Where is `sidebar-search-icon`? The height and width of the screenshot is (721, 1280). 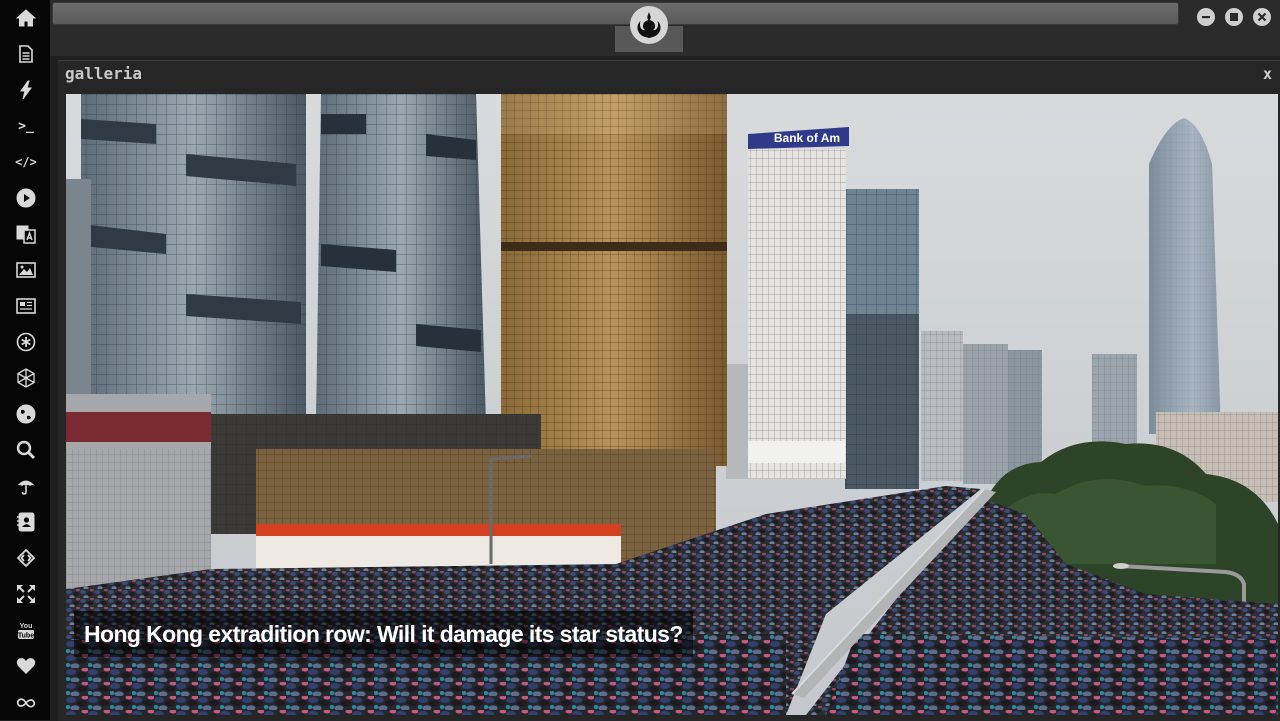 sidebar-search-icon is located at coordinates (26, 450).